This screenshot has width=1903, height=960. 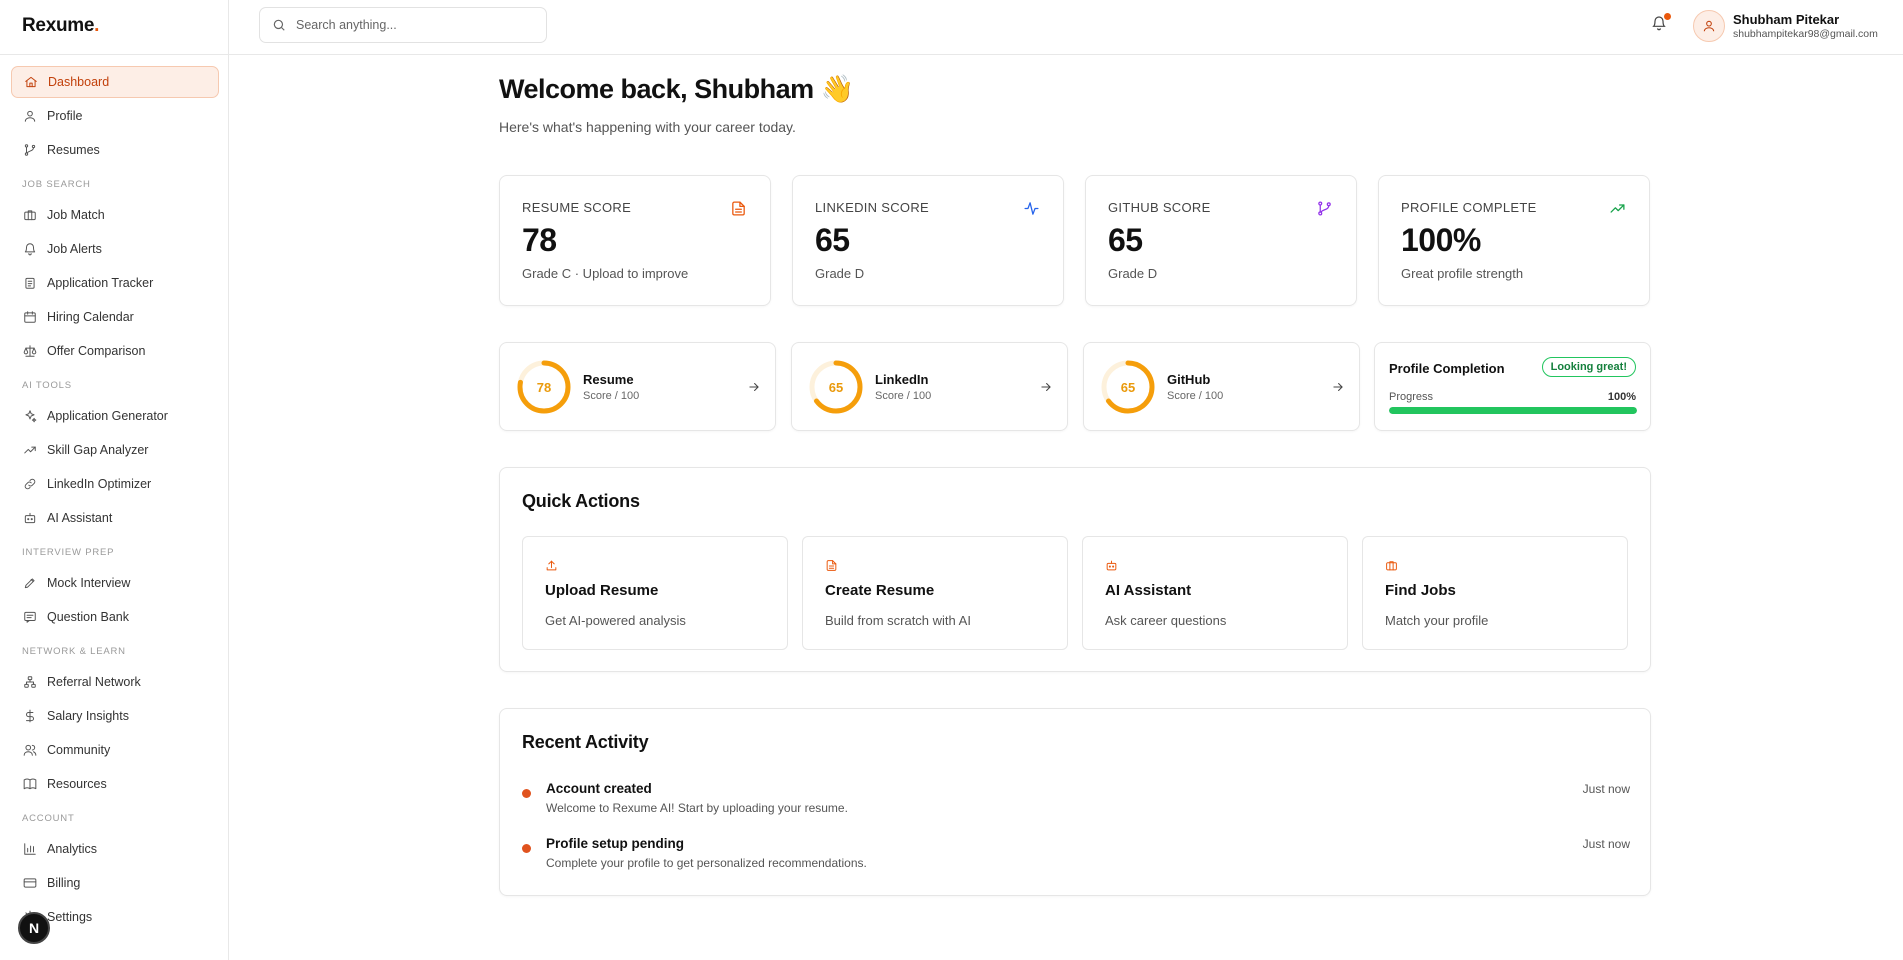 What do you see at coordinates (114, 54) in the screenshot?
I see `sidebar-divider` at bounding box center [114, 54].